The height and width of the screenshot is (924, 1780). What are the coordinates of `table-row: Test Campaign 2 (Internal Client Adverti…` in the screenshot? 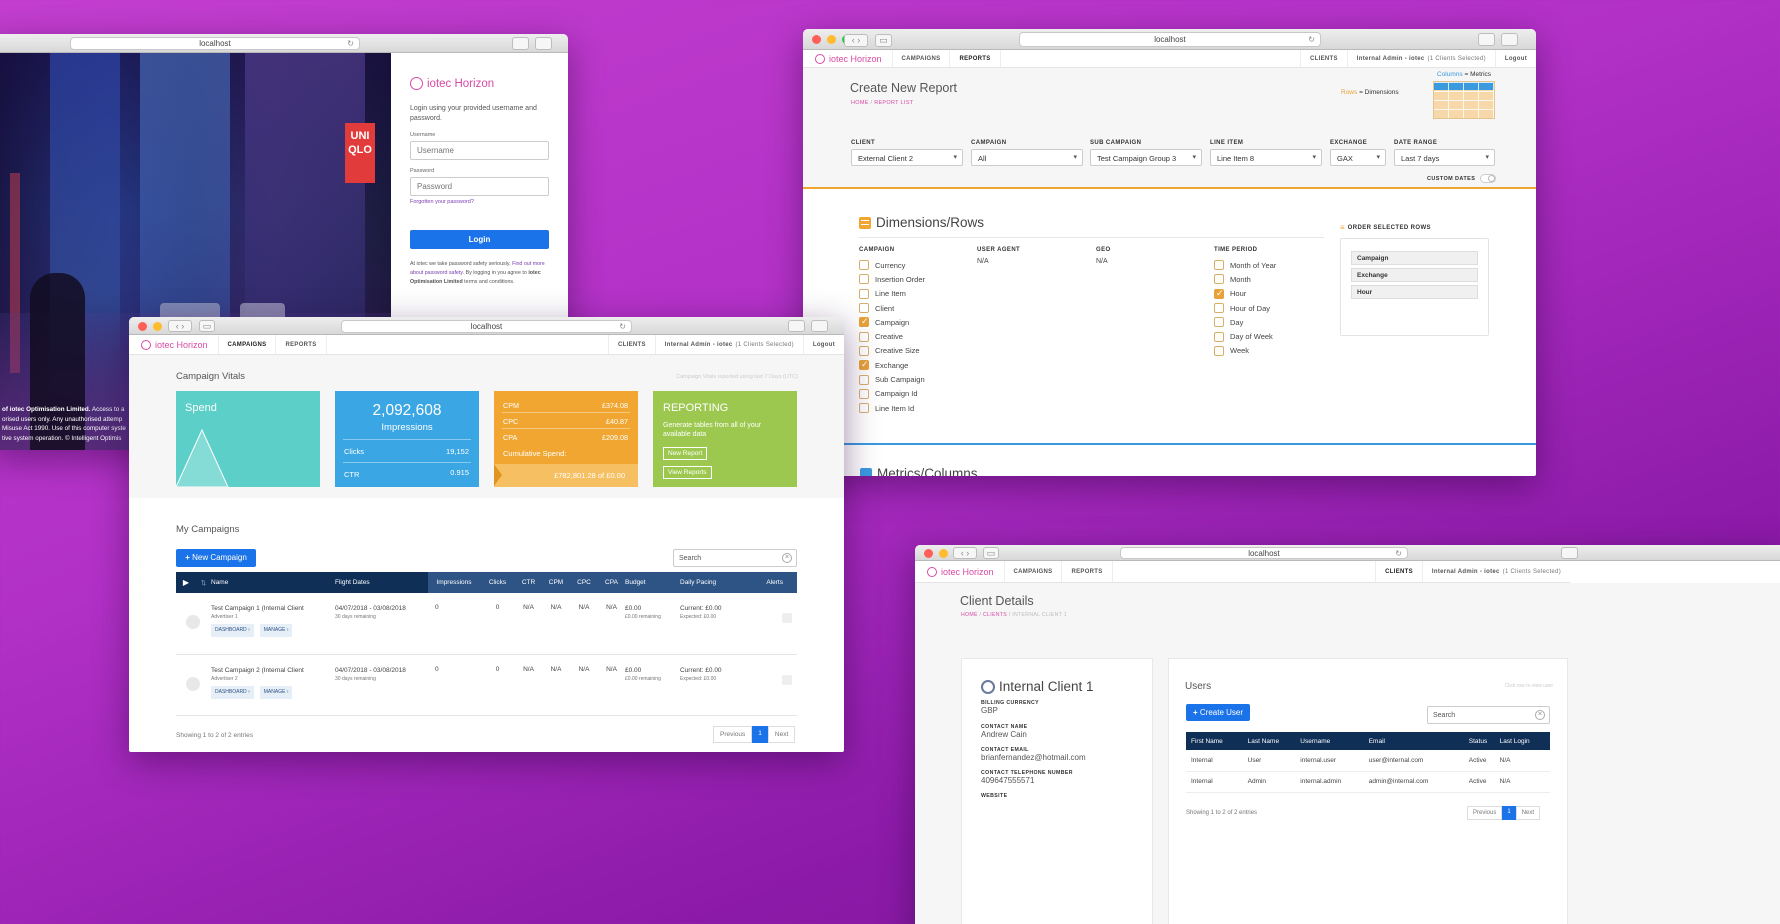 It's located at (486, 684).